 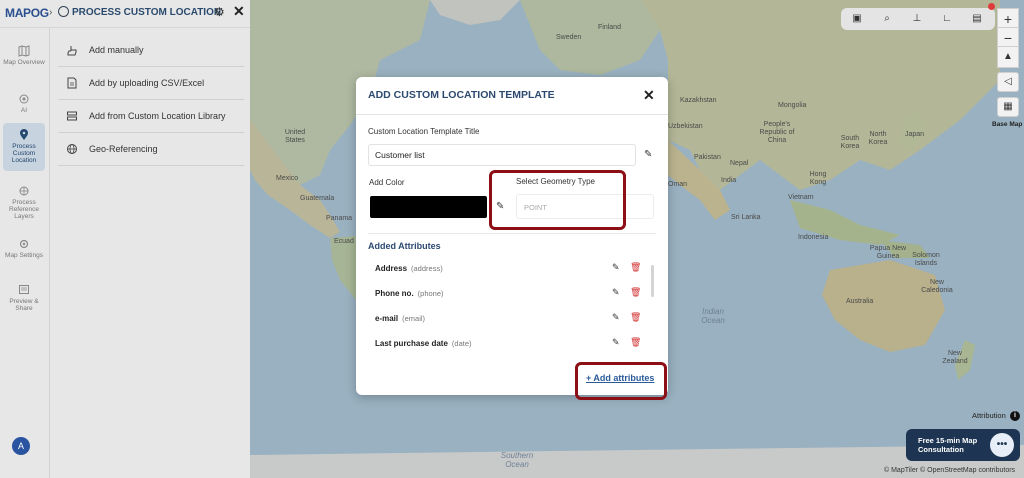 I want to click on added-attributes-heading: Added Attributes, so click(x=404, y=246).